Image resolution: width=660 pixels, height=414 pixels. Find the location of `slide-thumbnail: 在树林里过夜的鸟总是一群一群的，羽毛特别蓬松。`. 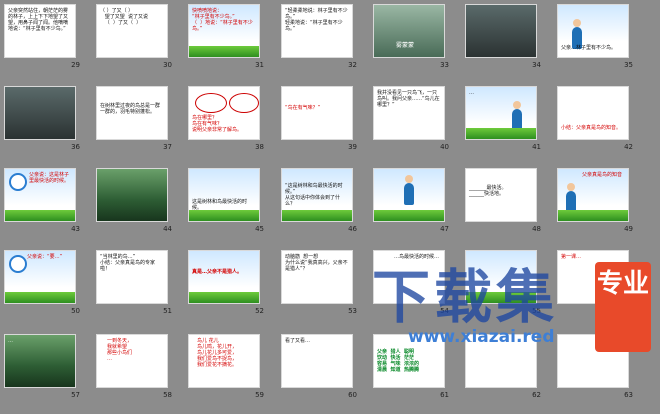

slide-thumbnail: 在树林里过夜的鸟总是一群一群的，羽毛特别蓬松。 is located at coordinates (132, 113).